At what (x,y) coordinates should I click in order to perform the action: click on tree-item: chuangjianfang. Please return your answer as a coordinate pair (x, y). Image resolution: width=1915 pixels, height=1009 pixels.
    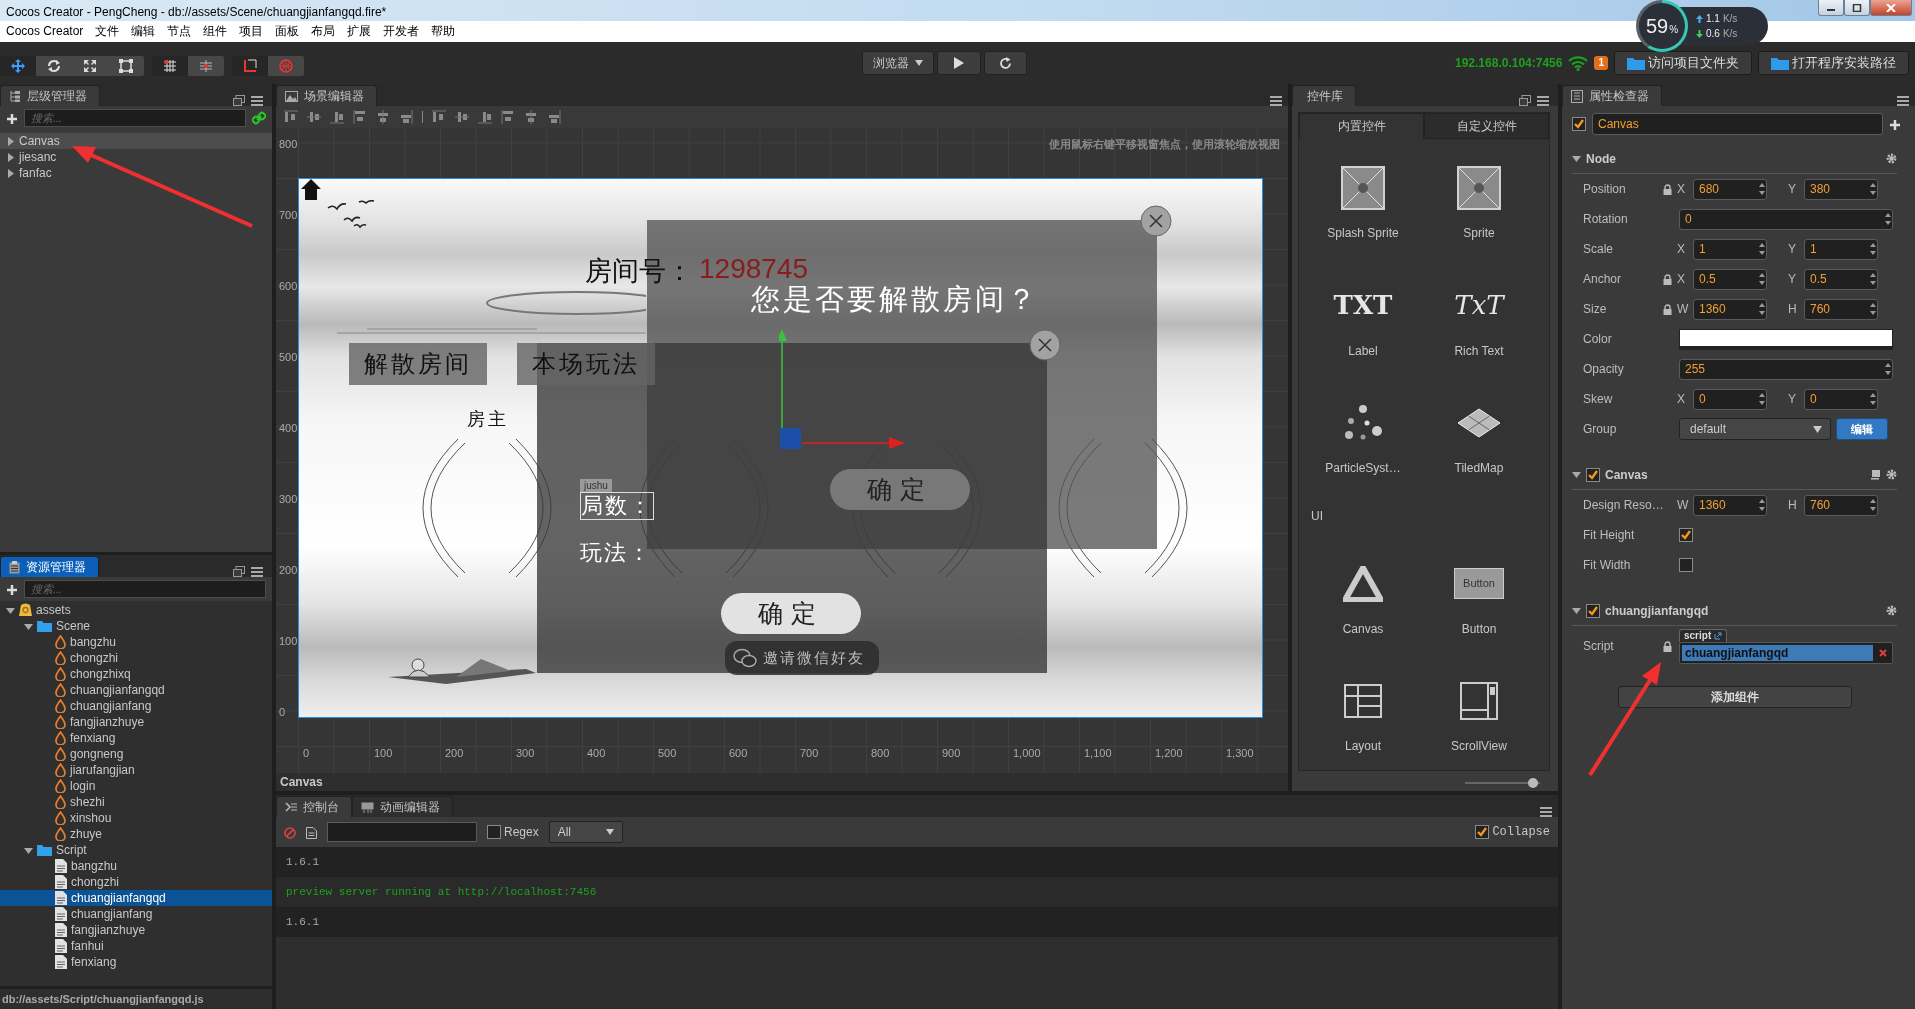
    Looking at the image, I should click on (136, 914).